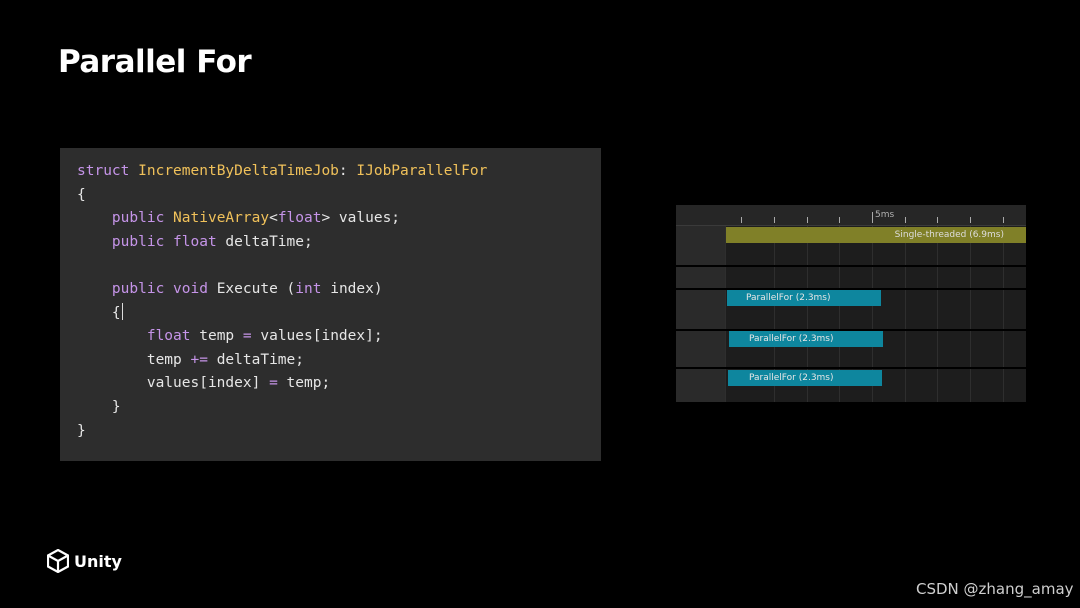  What do you see at coordinates (361, 218) in the screenshot?
I see `code-token: > values;` at bounding box center [361, 218].